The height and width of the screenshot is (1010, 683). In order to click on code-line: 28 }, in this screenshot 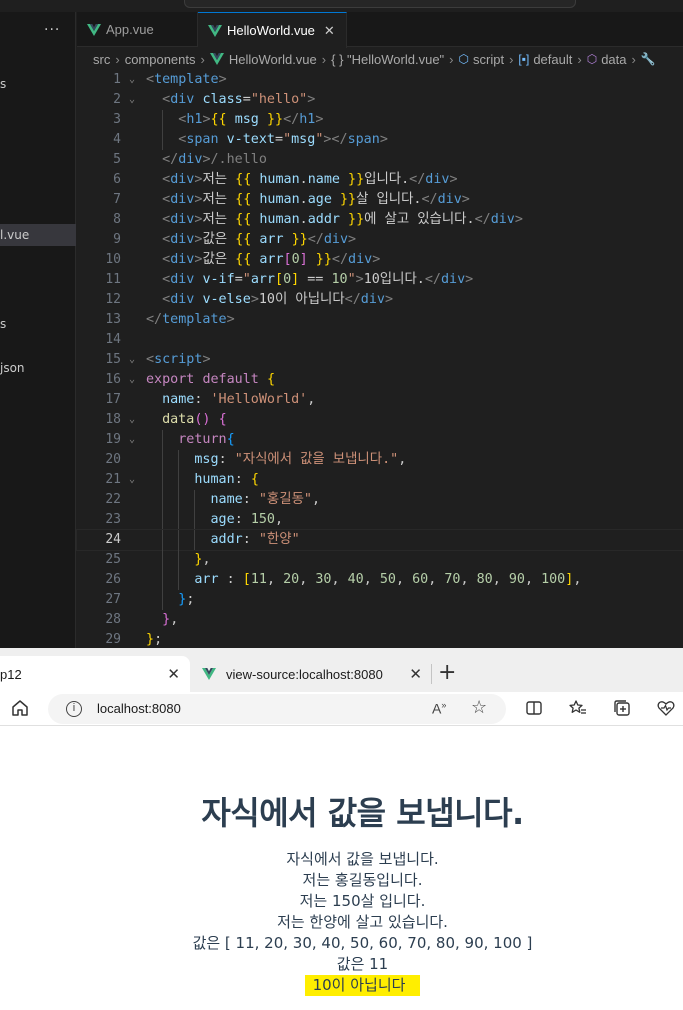, I will do `click(142, 619)`.